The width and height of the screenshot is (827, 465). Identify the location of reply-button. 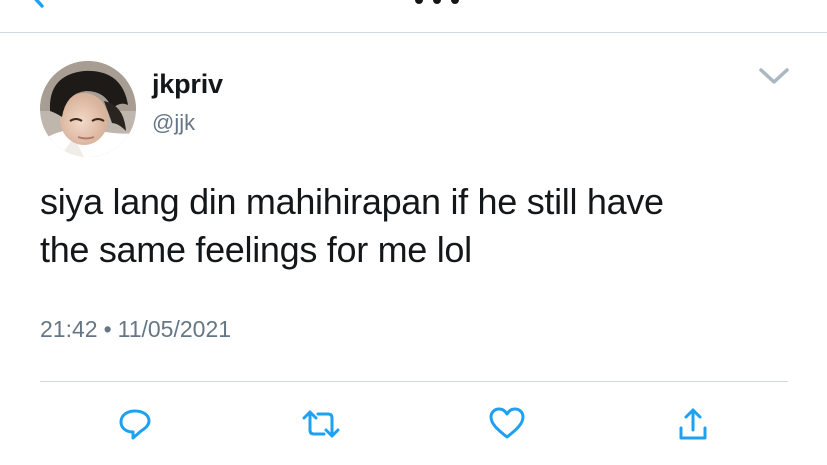
(135, 424).